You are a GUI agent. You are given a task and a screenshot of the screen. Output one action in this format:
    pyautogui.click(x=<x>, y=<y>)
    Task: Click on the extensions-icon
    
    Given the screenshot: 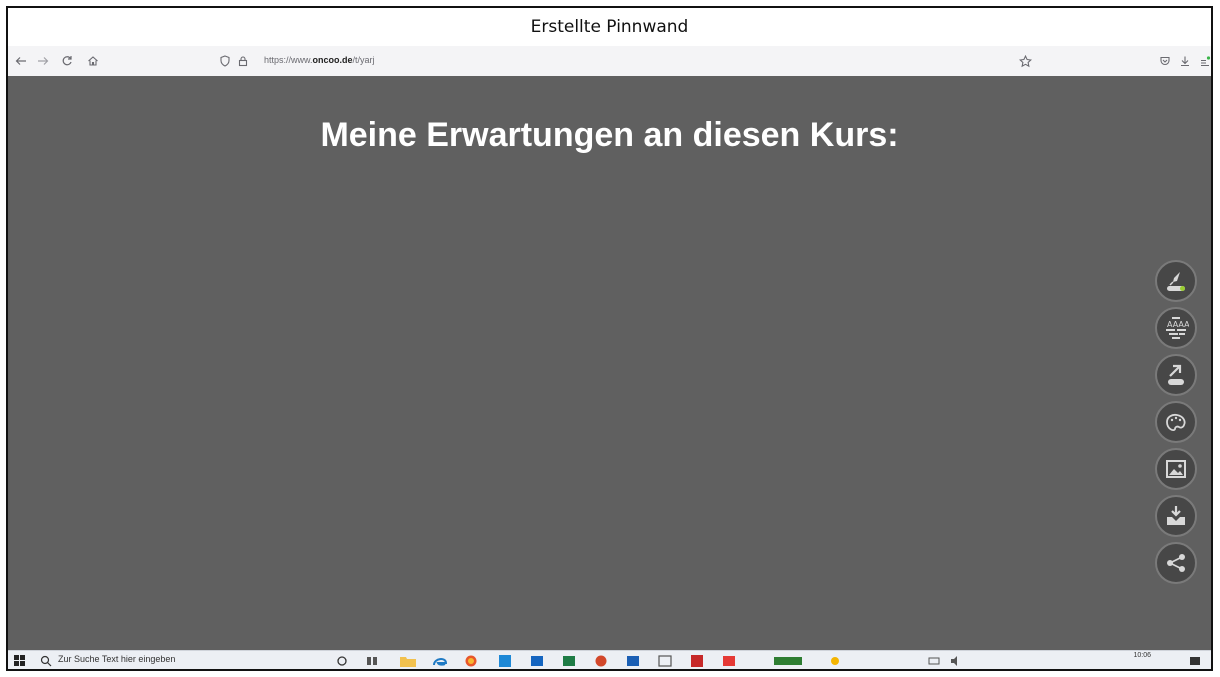 What is the action you would take?
    pyautogui.click(x=1203, y=61)
    